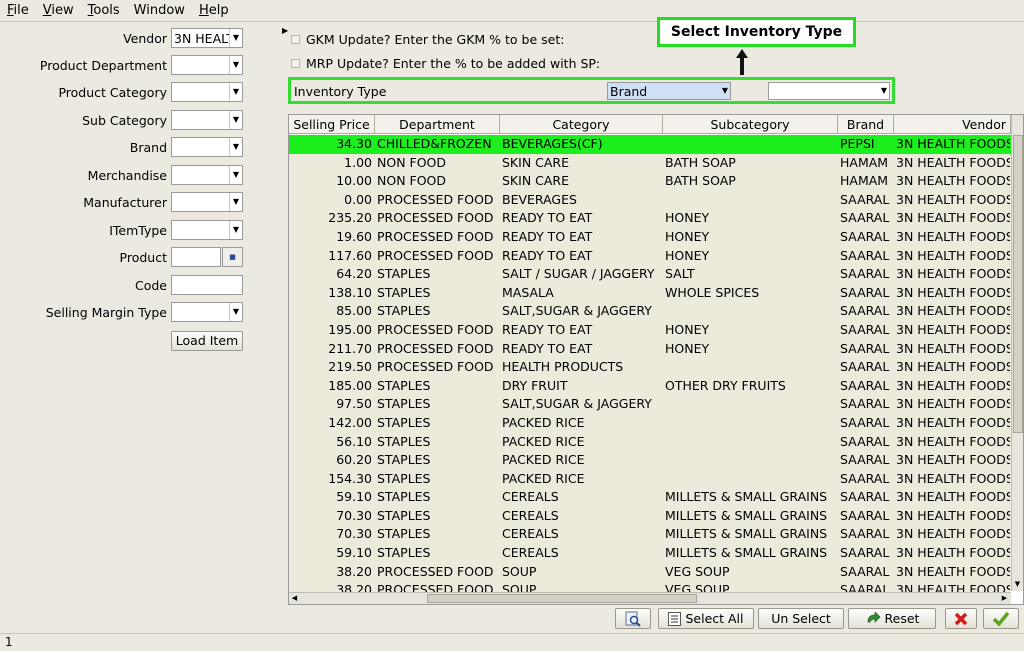 This screenshot has height=651, width=1024. Describe the element at coordinates (332, 124) in the screenshot. I see `column-header-selling-price: Selling Price` at that location.